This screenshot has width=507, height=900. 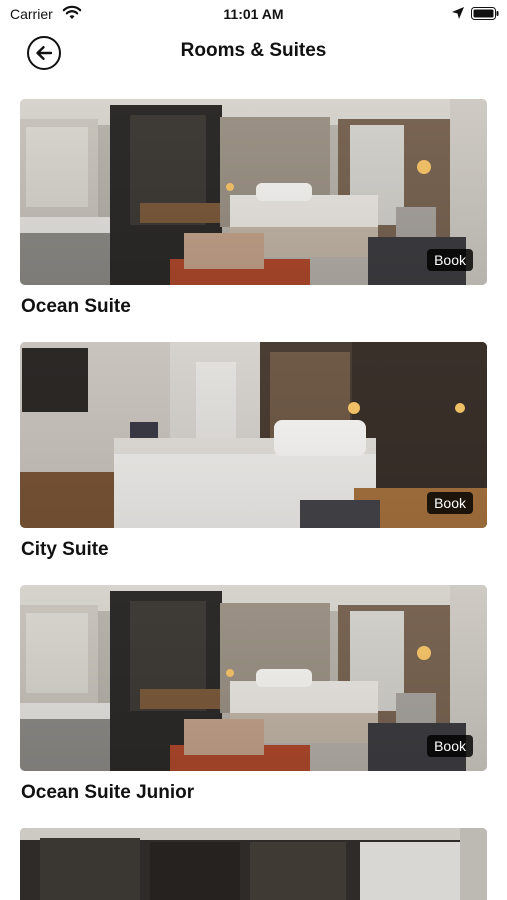 I want to click on room-image, so click(x=253, y=864).